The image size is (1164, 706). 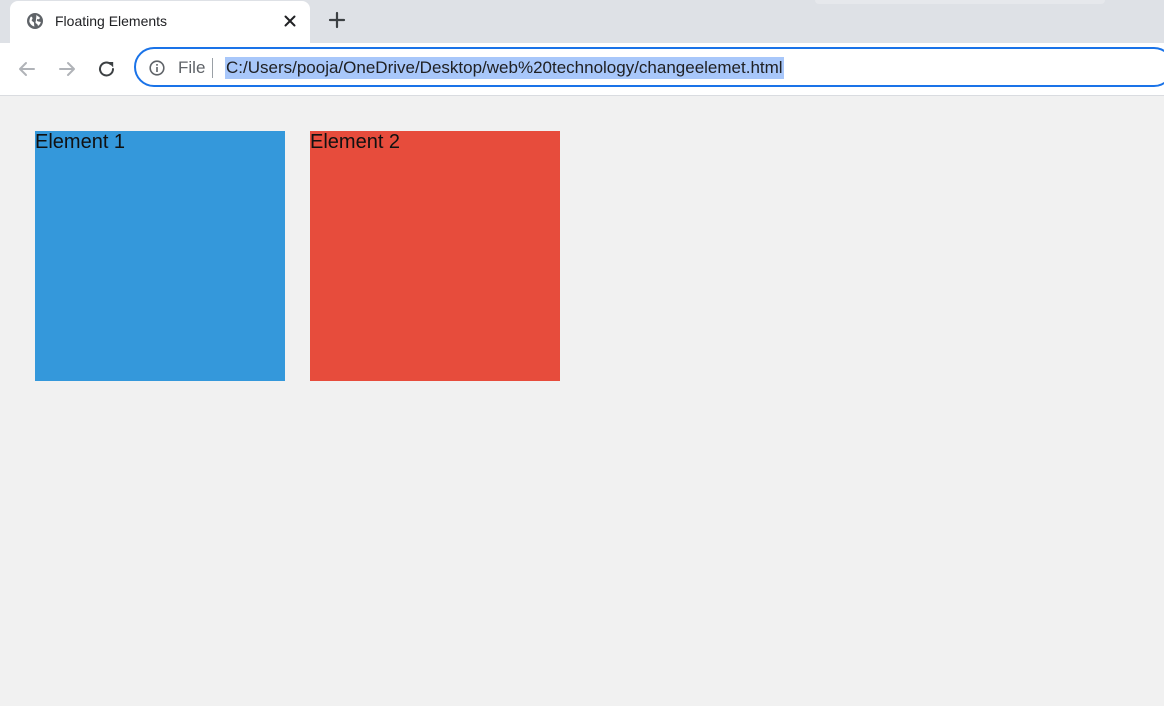 What do you see at coordinates (35, 21) in the screenshot?
I see `globe-icon` at bounding box center [35, 21].